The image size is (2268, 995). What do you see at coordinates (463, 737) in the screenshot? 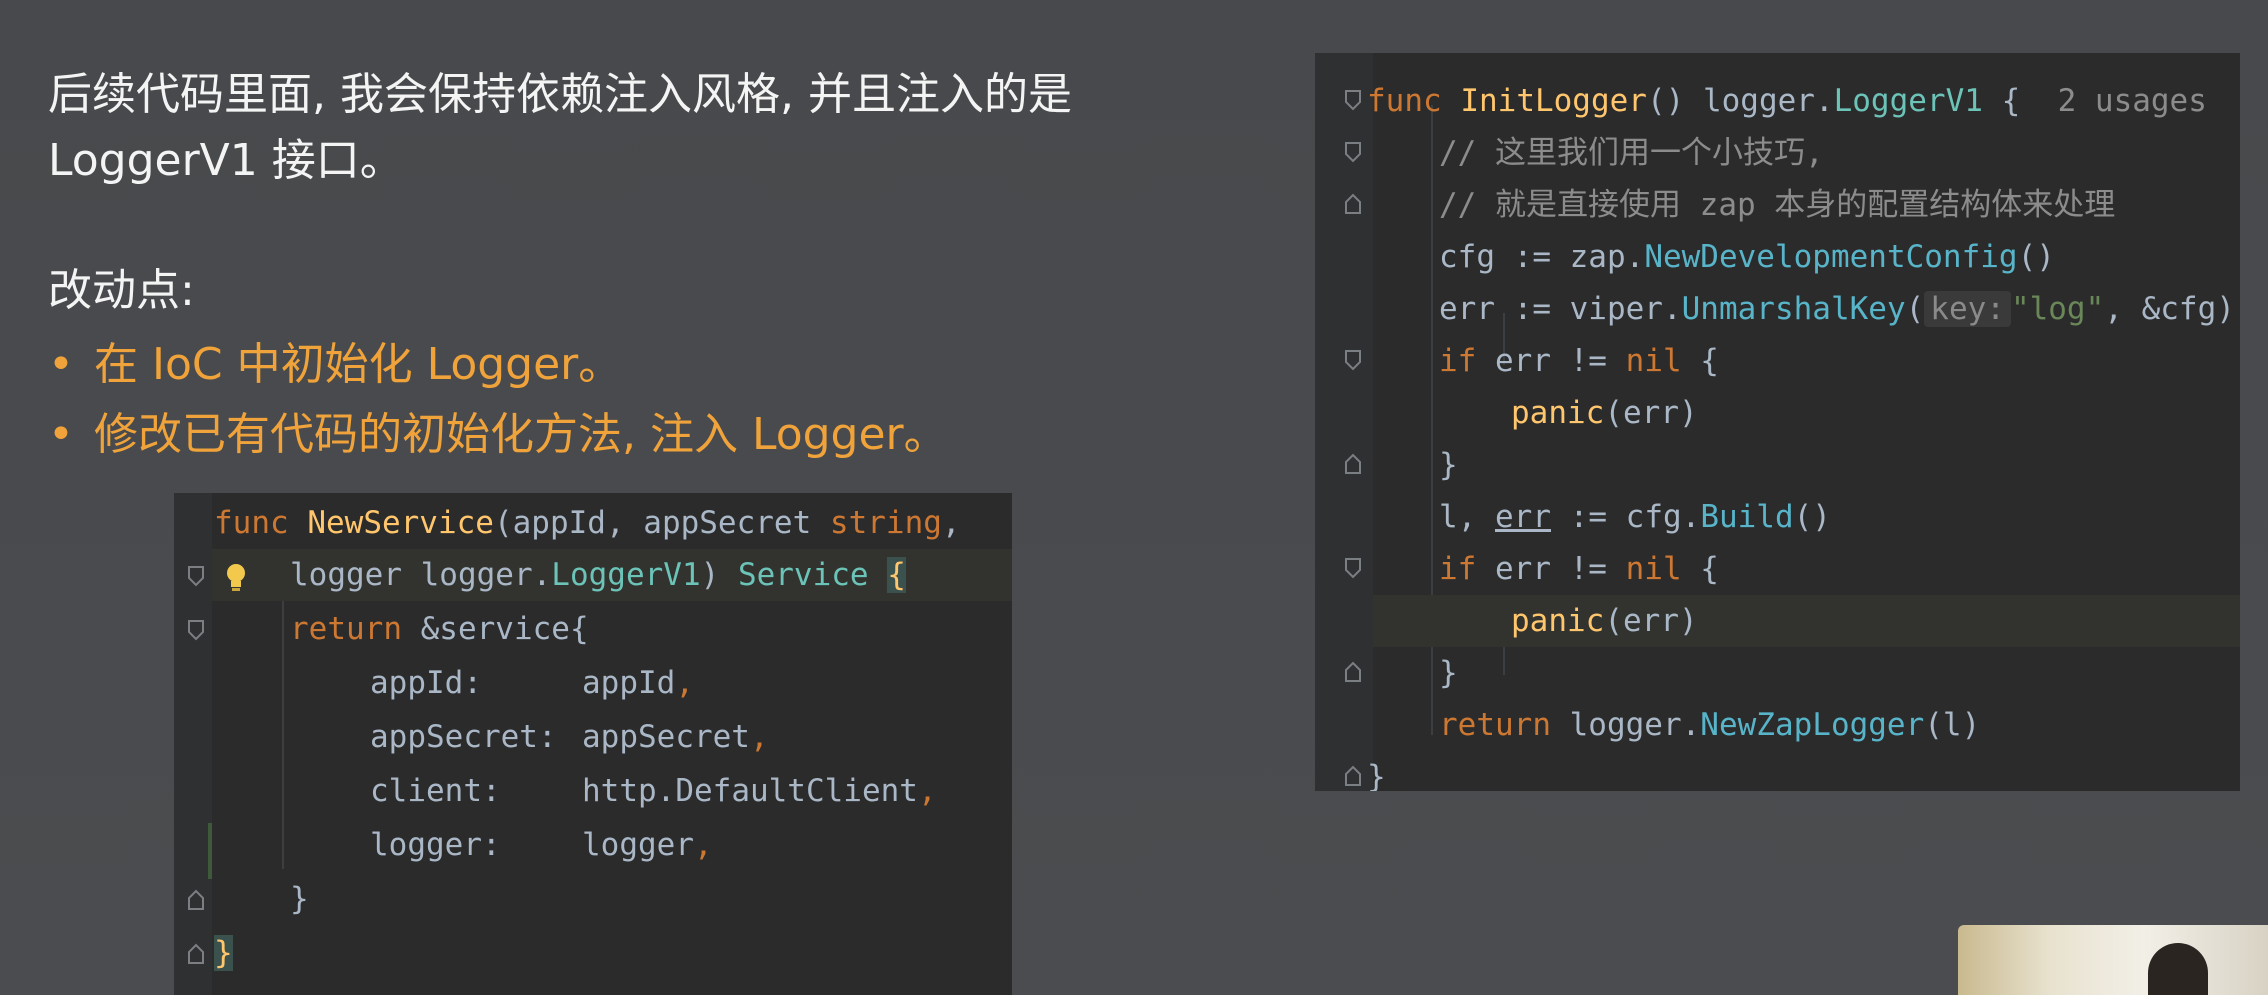
I see `code-token: appSecret:` at bounding box center [463, 737].